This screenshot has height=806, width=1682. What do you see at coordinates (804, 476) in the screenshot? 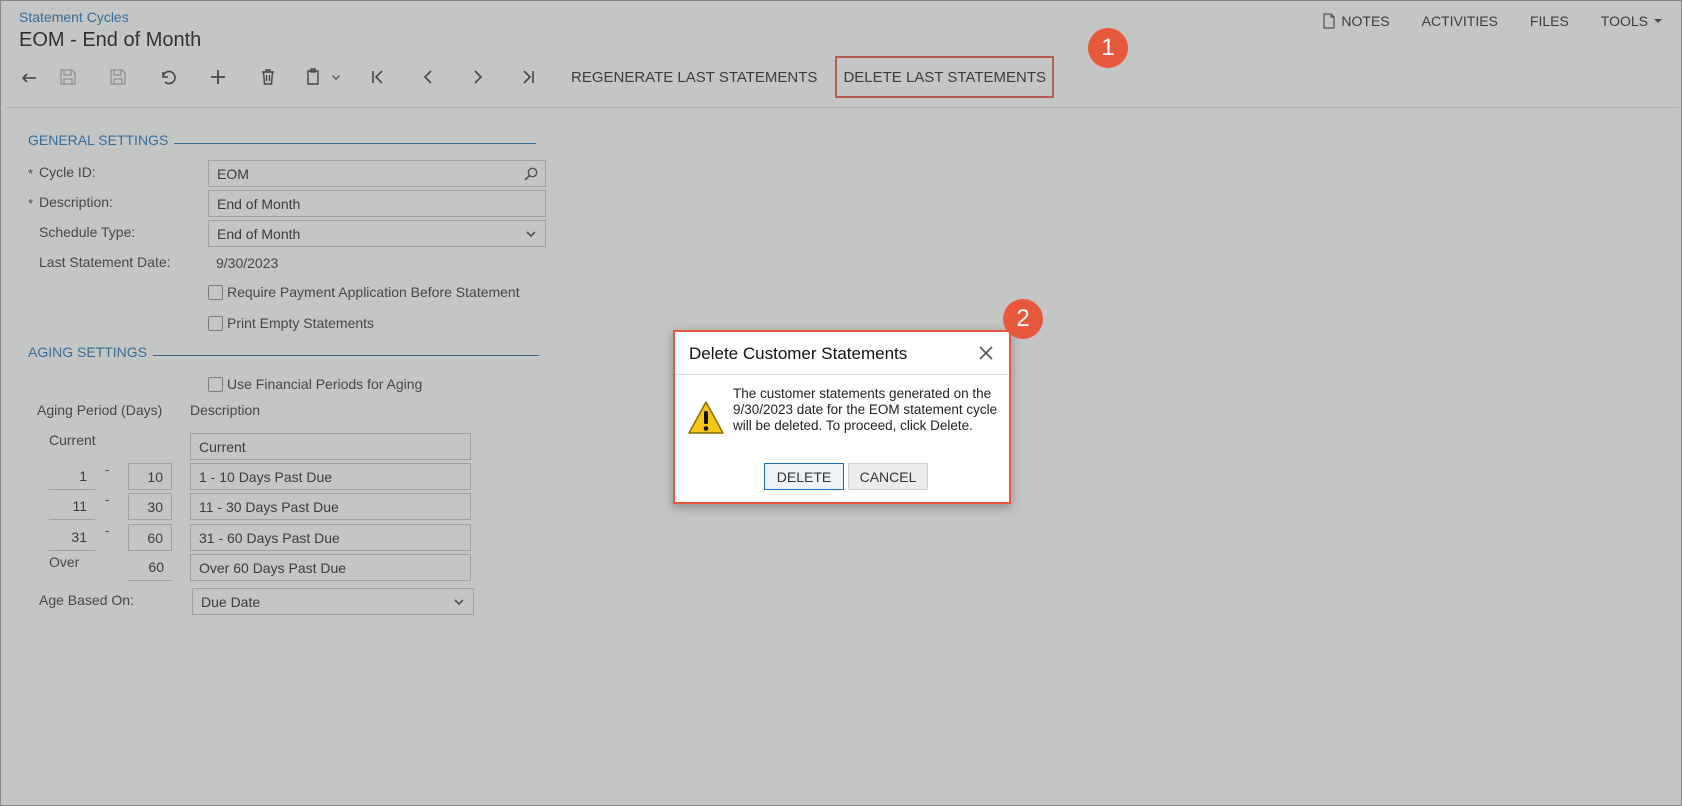
I see `dialog-delete-button: DELETE` at bounding box center [804, 476].